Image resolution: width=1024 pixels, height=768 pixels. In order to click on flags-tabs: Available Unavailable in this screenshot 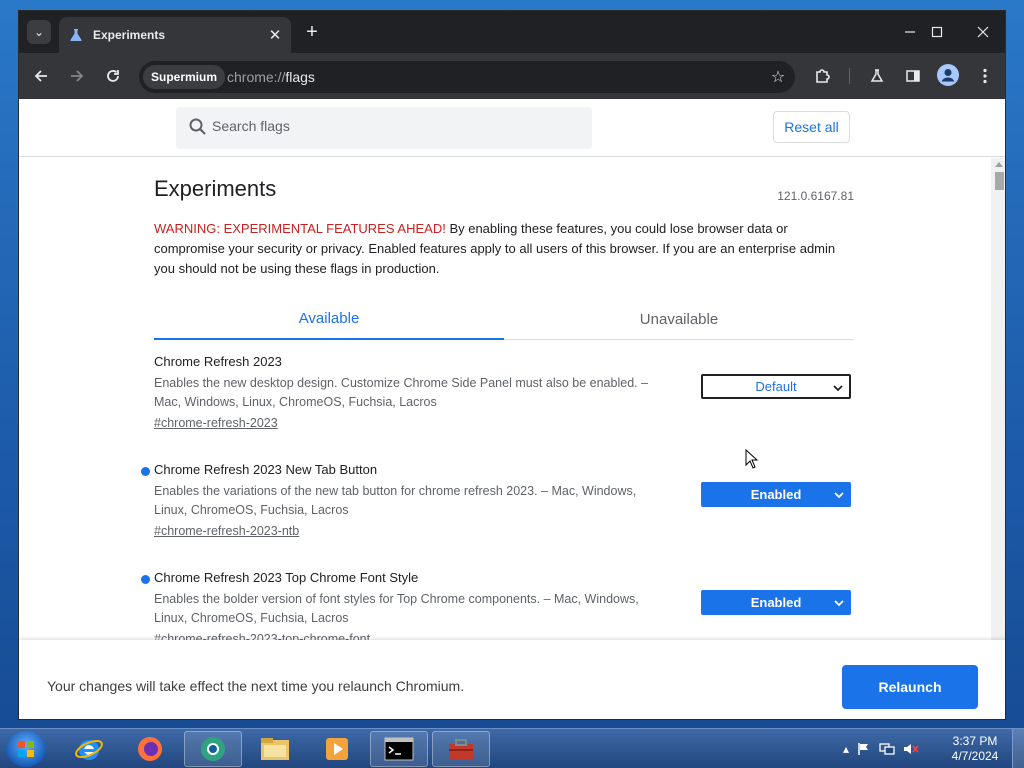, I will do `click(504, 319)`.